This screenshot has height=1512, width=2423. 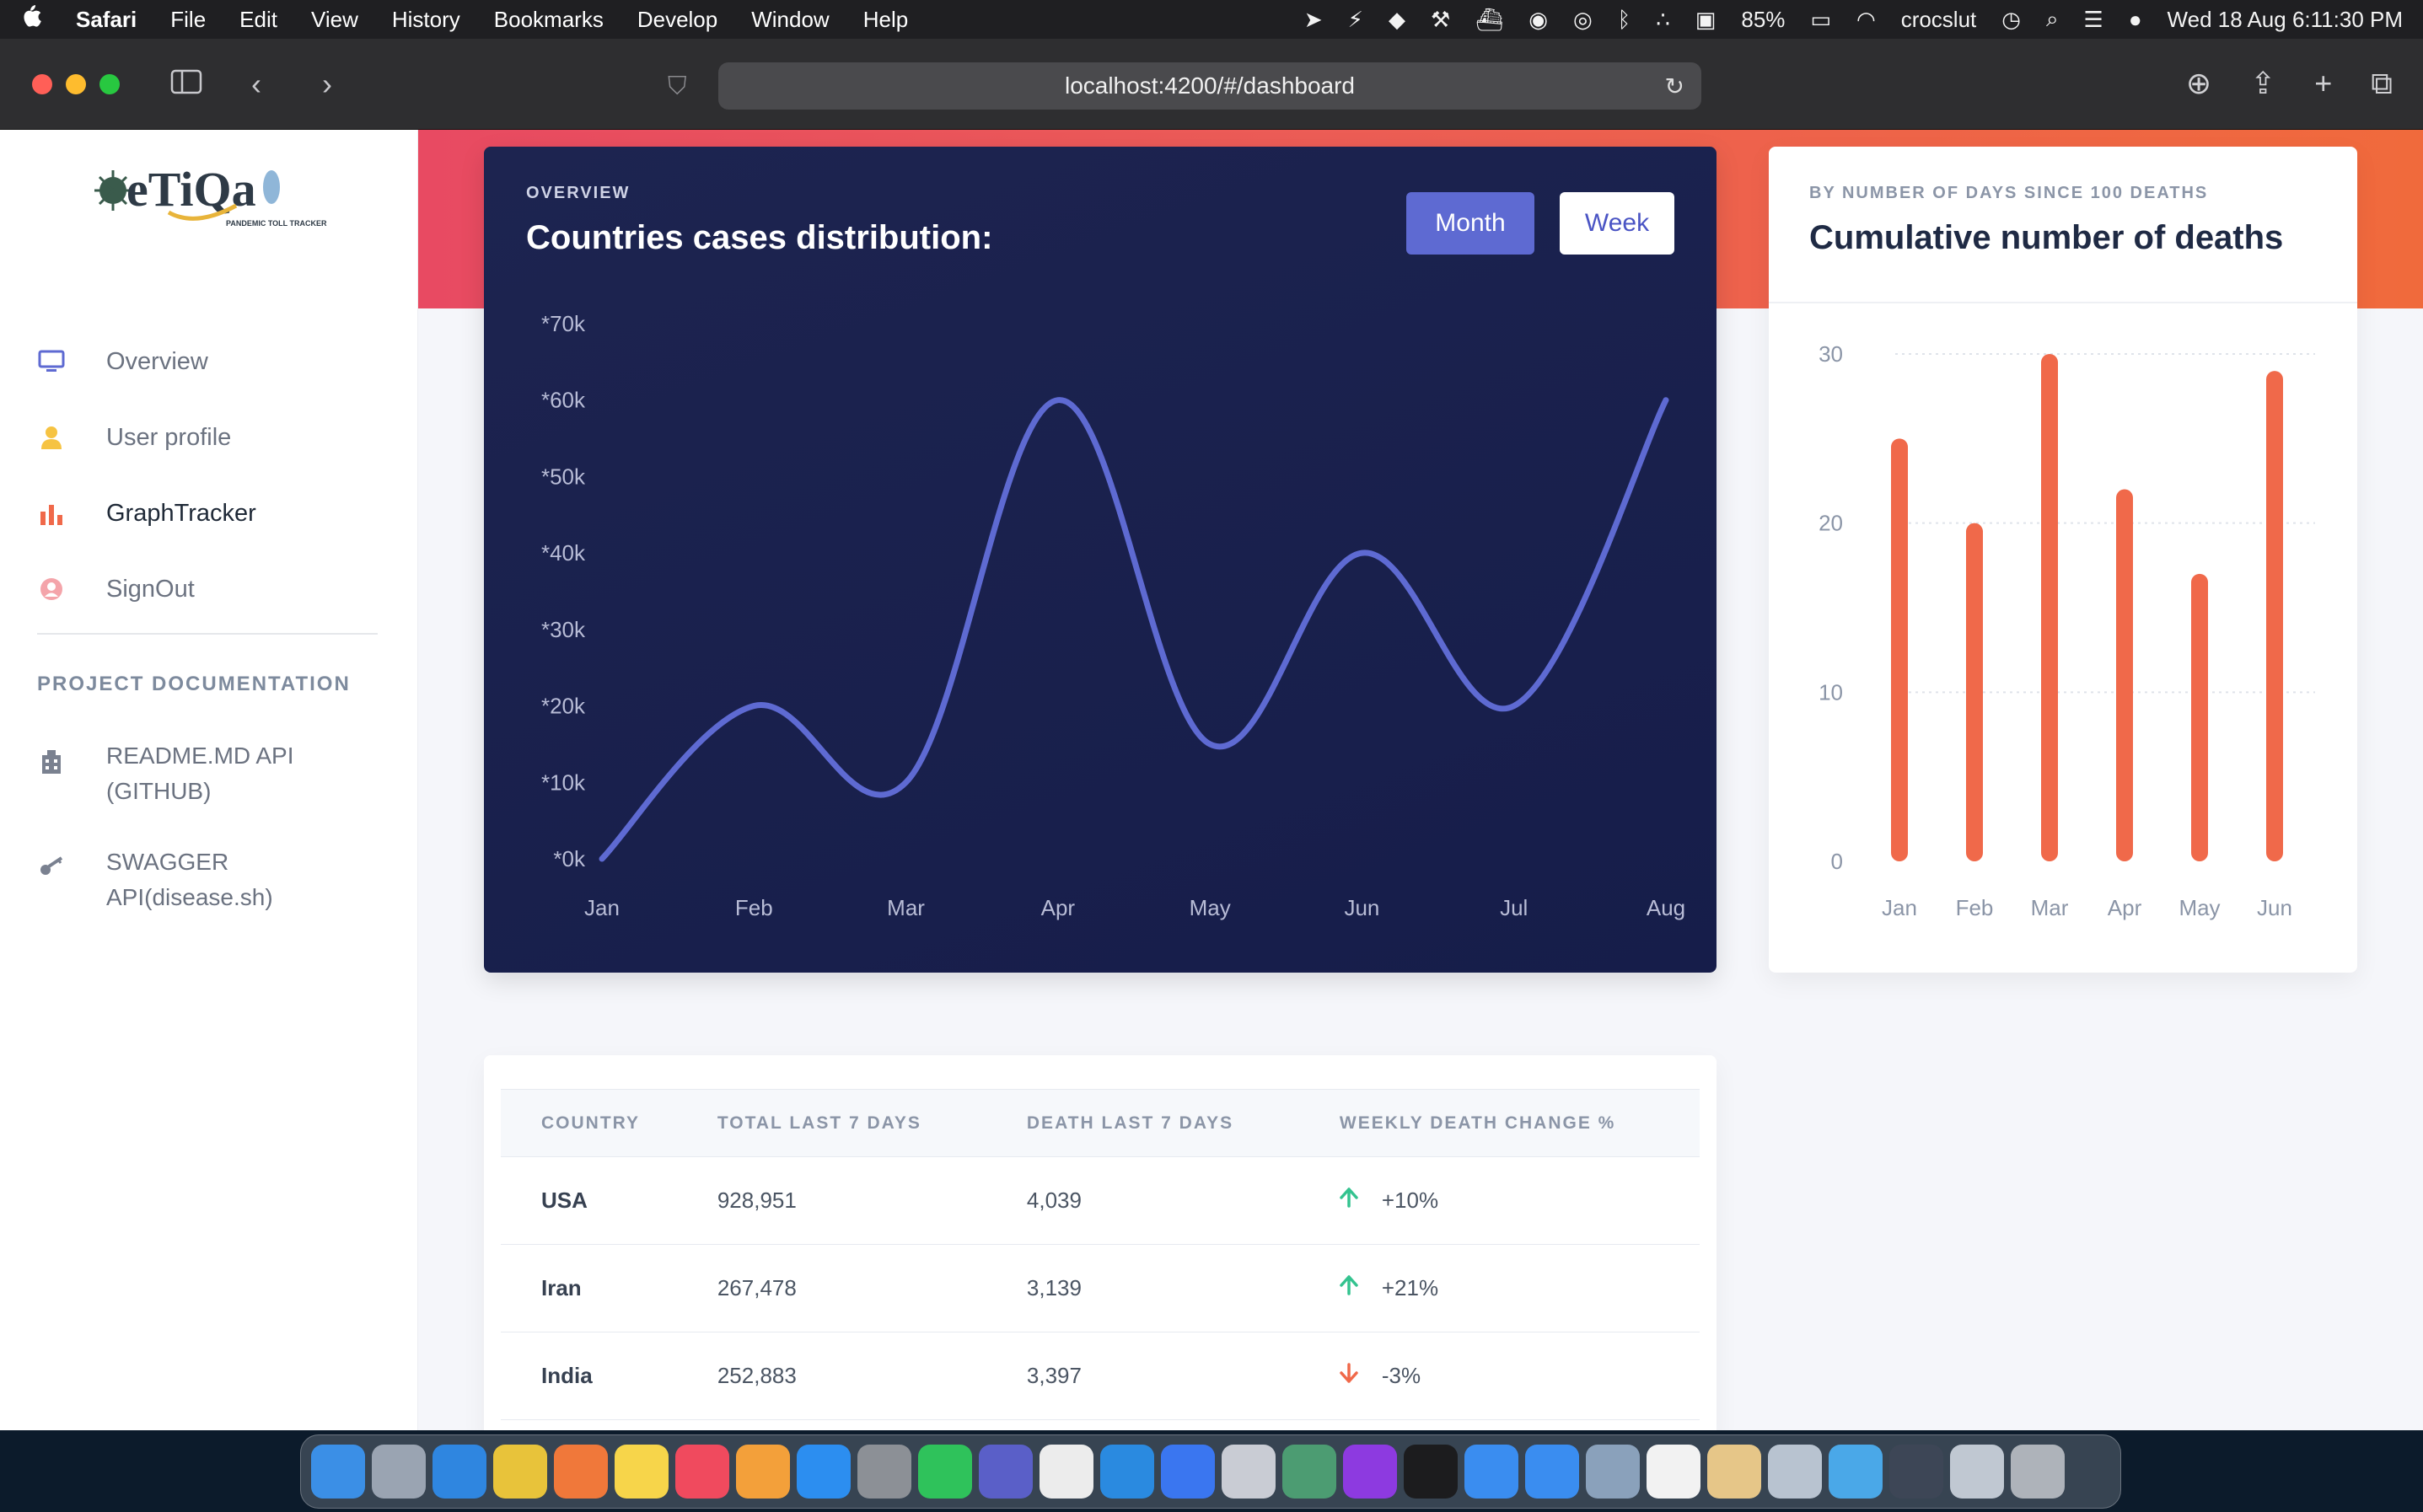 I want to click on phpstorm-icon, so click(x=1370, y=1472).